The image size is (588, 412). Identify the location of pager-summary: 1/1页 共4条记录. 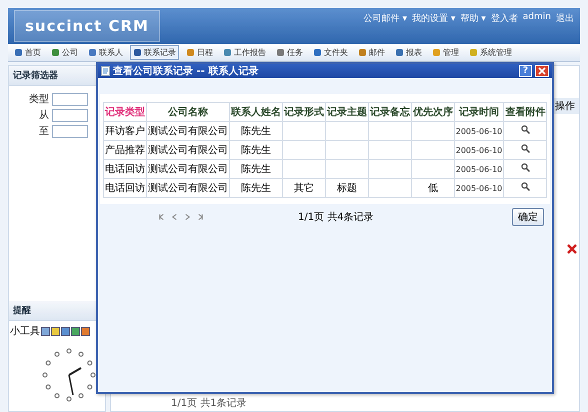
(336, 217).